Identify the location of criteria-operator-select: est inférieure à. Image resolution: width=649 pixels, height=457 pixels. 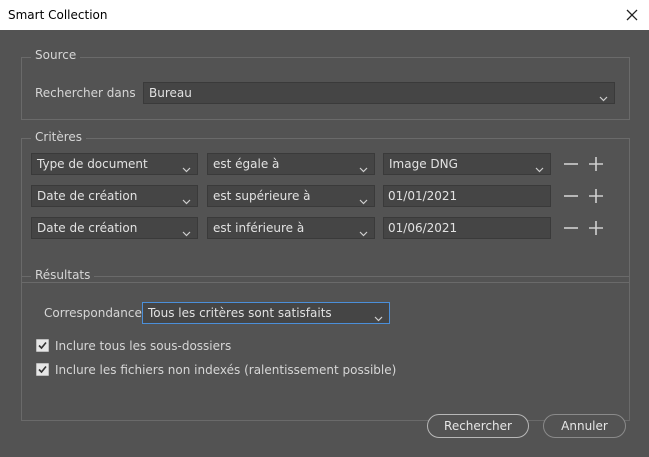
(291, 228).